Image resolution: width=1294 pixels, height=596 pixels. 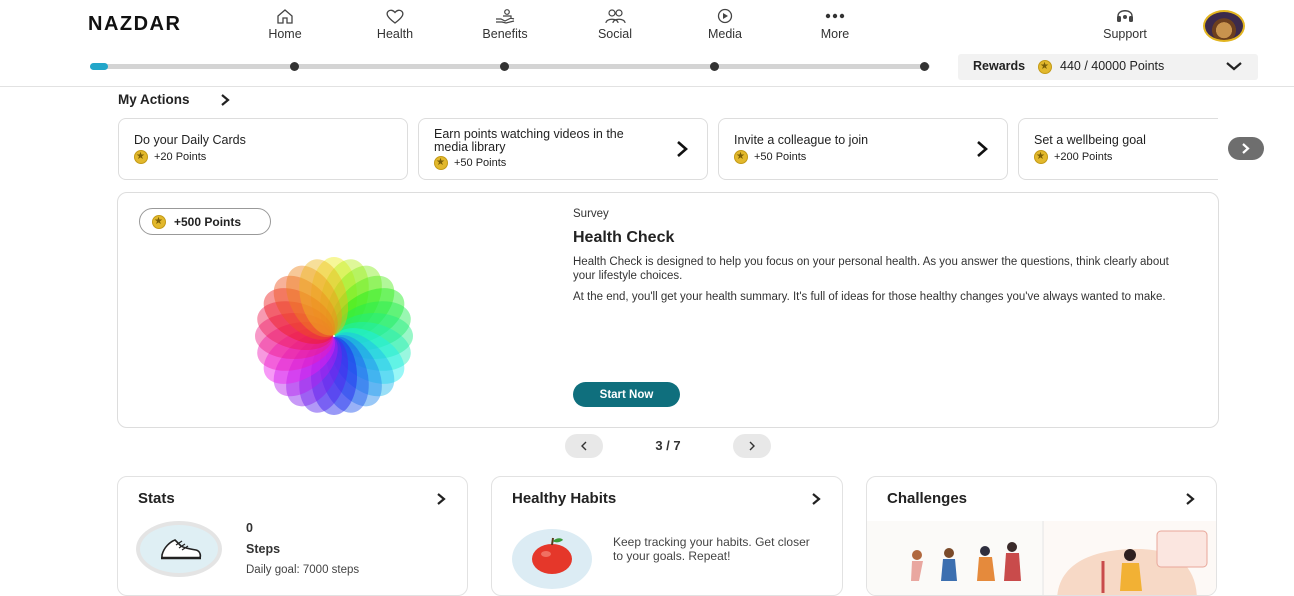 I want to click on nav-home-label: Home, so click(x=285, y=34).